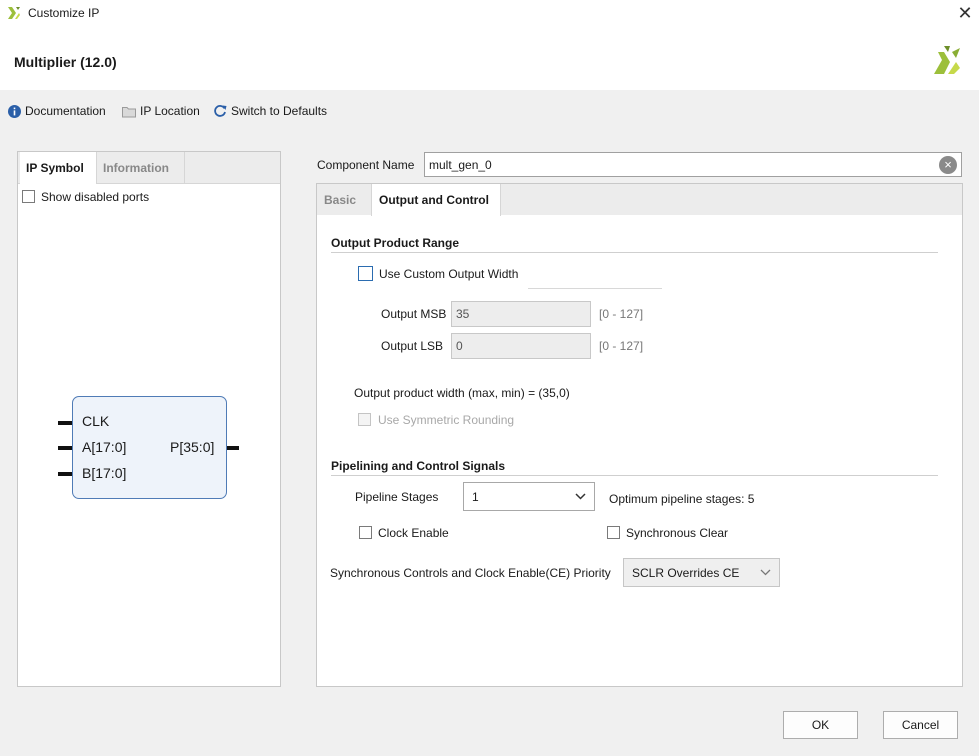 The image size is (979, 756). What do you see at coordinates (413, 533) in the screenshot?
I see `clock-enable-label: Clock Enable` at bounding box center [413, 533].